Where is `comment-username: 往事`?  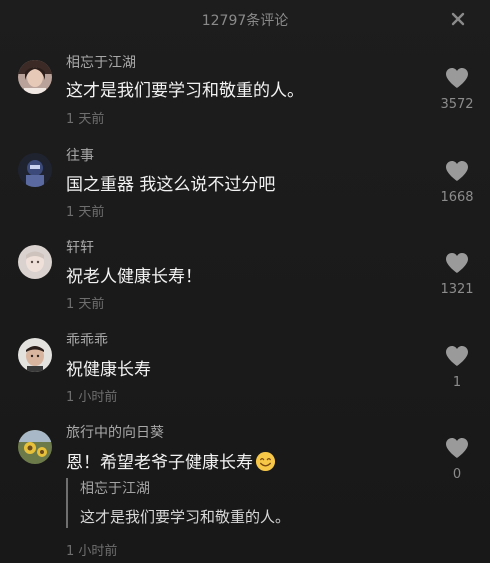
comment-username: 往事 is located at coordinates (80, 155).